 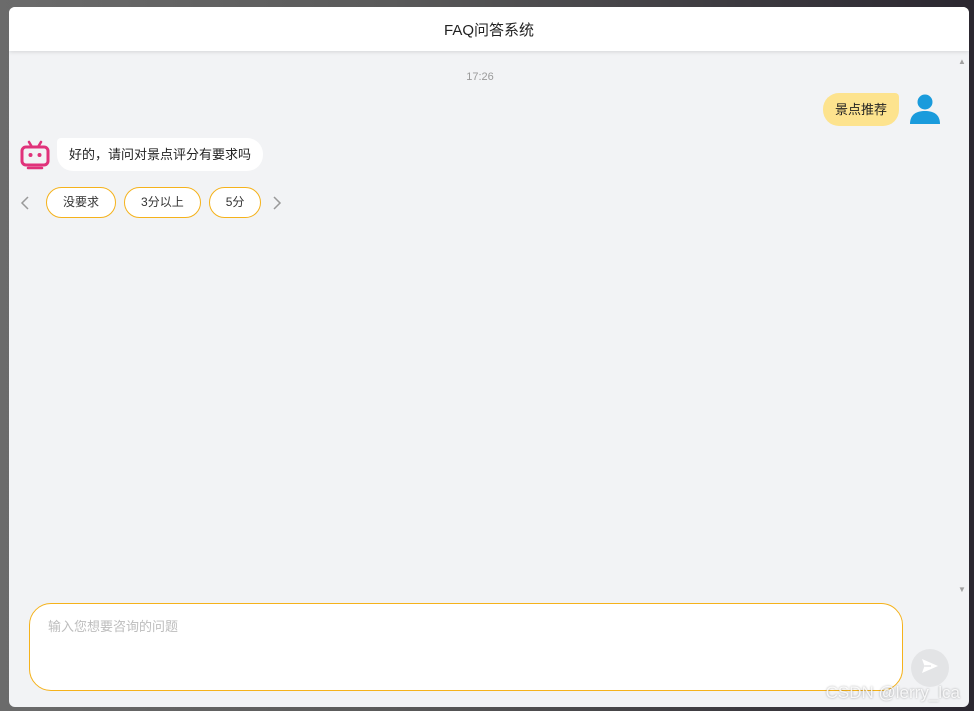 I want to click on chevron-right-icon, so click(x=277, y=203).